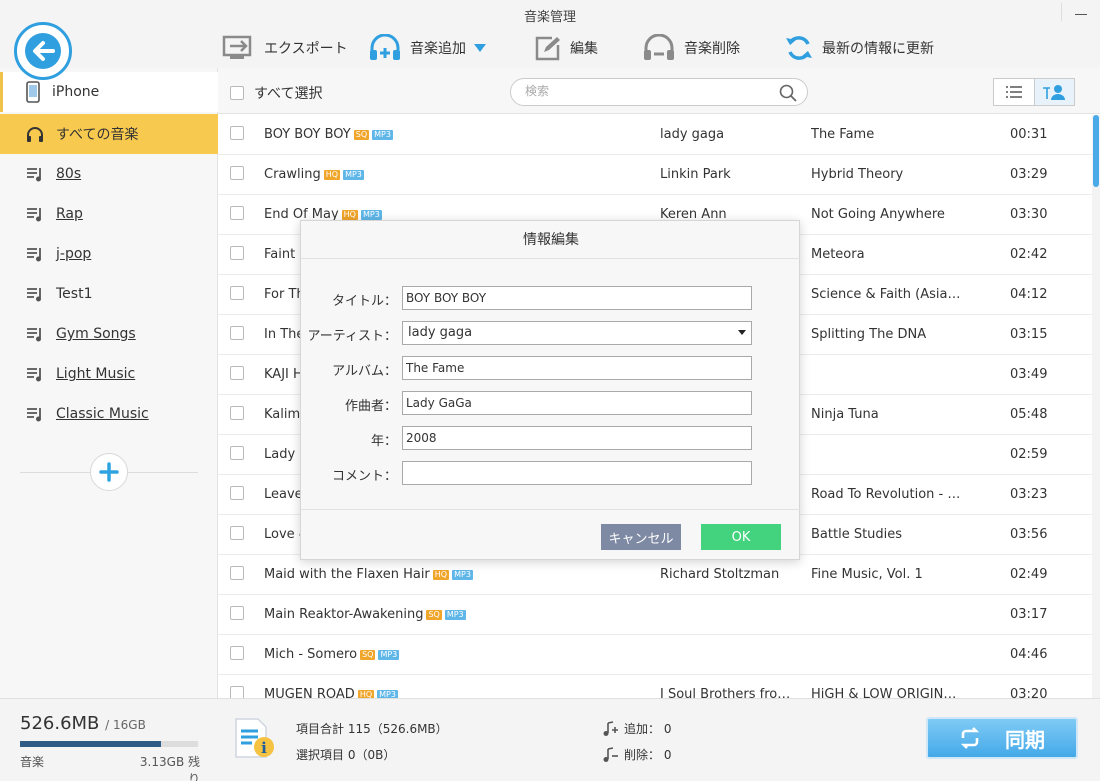 This screenshot has width=1100, height=781. Describe the element at coordinates (741, 537) in the screenshot. I see `ok-button: OK` at that location.